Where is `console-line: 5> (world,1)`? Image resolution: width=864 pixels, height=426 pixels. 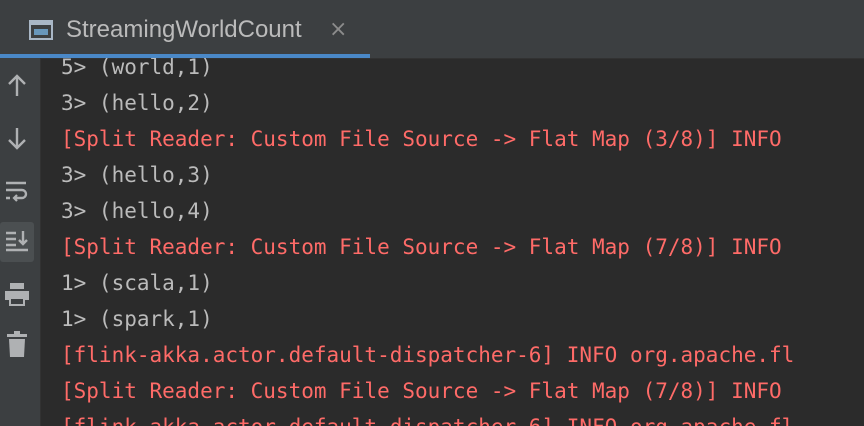
console-line: 5> (world,1) is located at coordinates (137, 68).